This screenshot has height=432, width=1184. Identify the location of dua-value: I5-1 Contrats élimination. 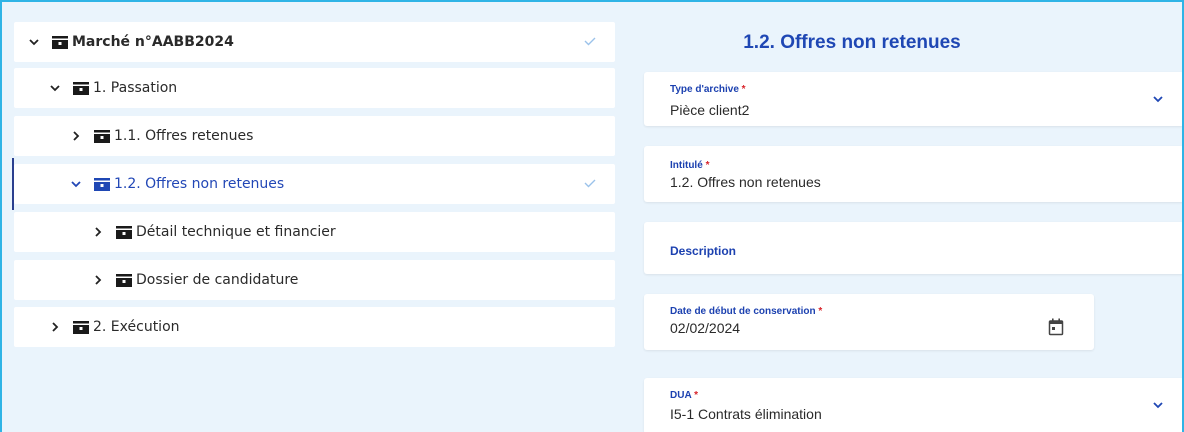
(746, 414).